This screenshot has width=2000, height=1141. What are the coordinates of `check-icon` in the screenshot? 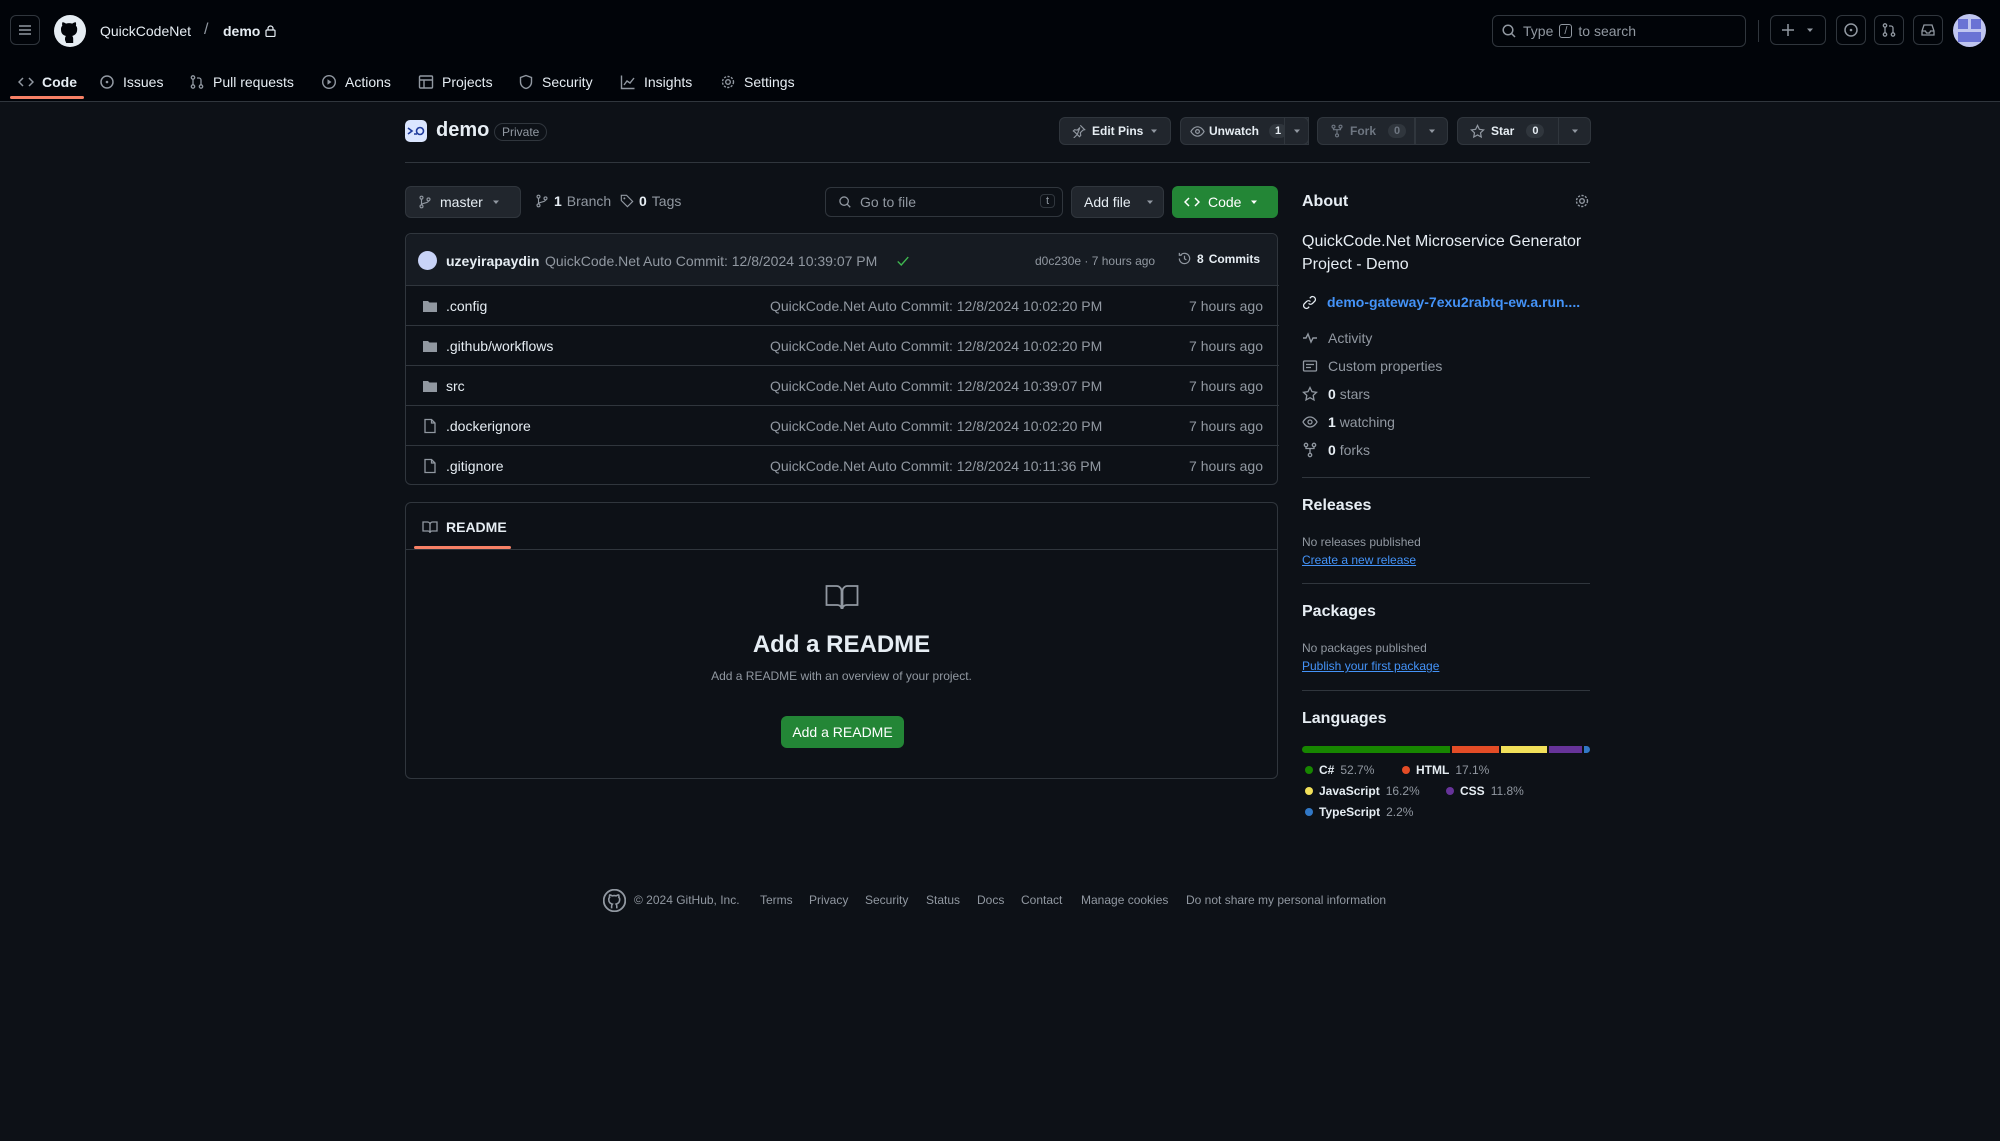 It's located at (903, 261).